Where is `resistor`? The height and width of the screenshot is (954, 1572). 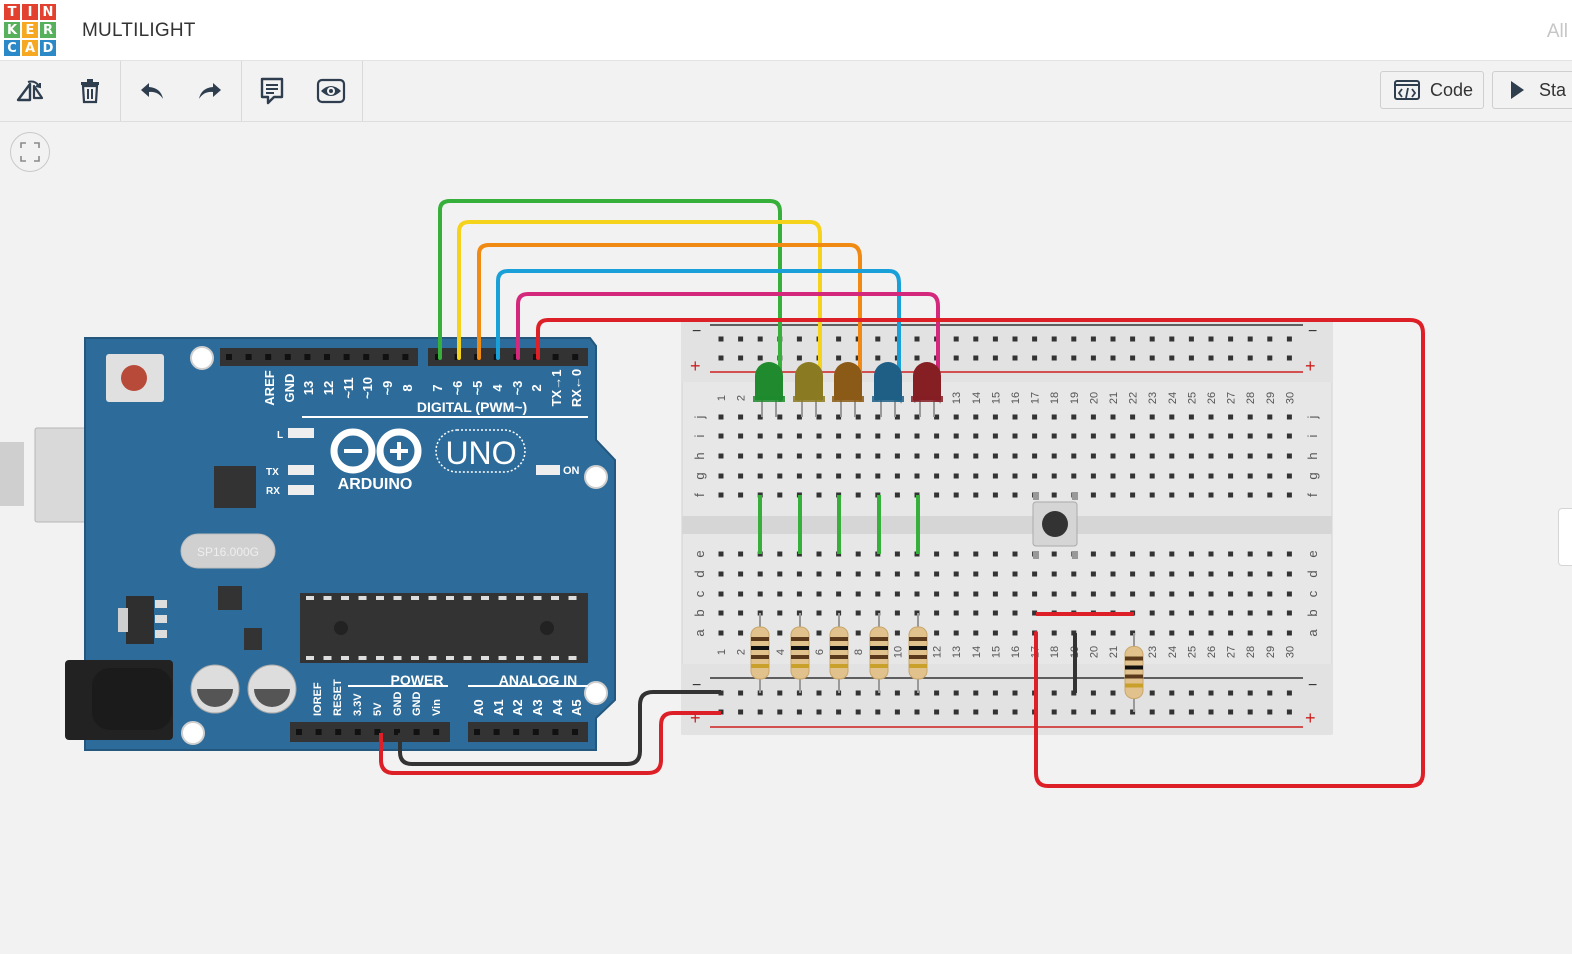
resistor is located at coordinates (1134, 672).